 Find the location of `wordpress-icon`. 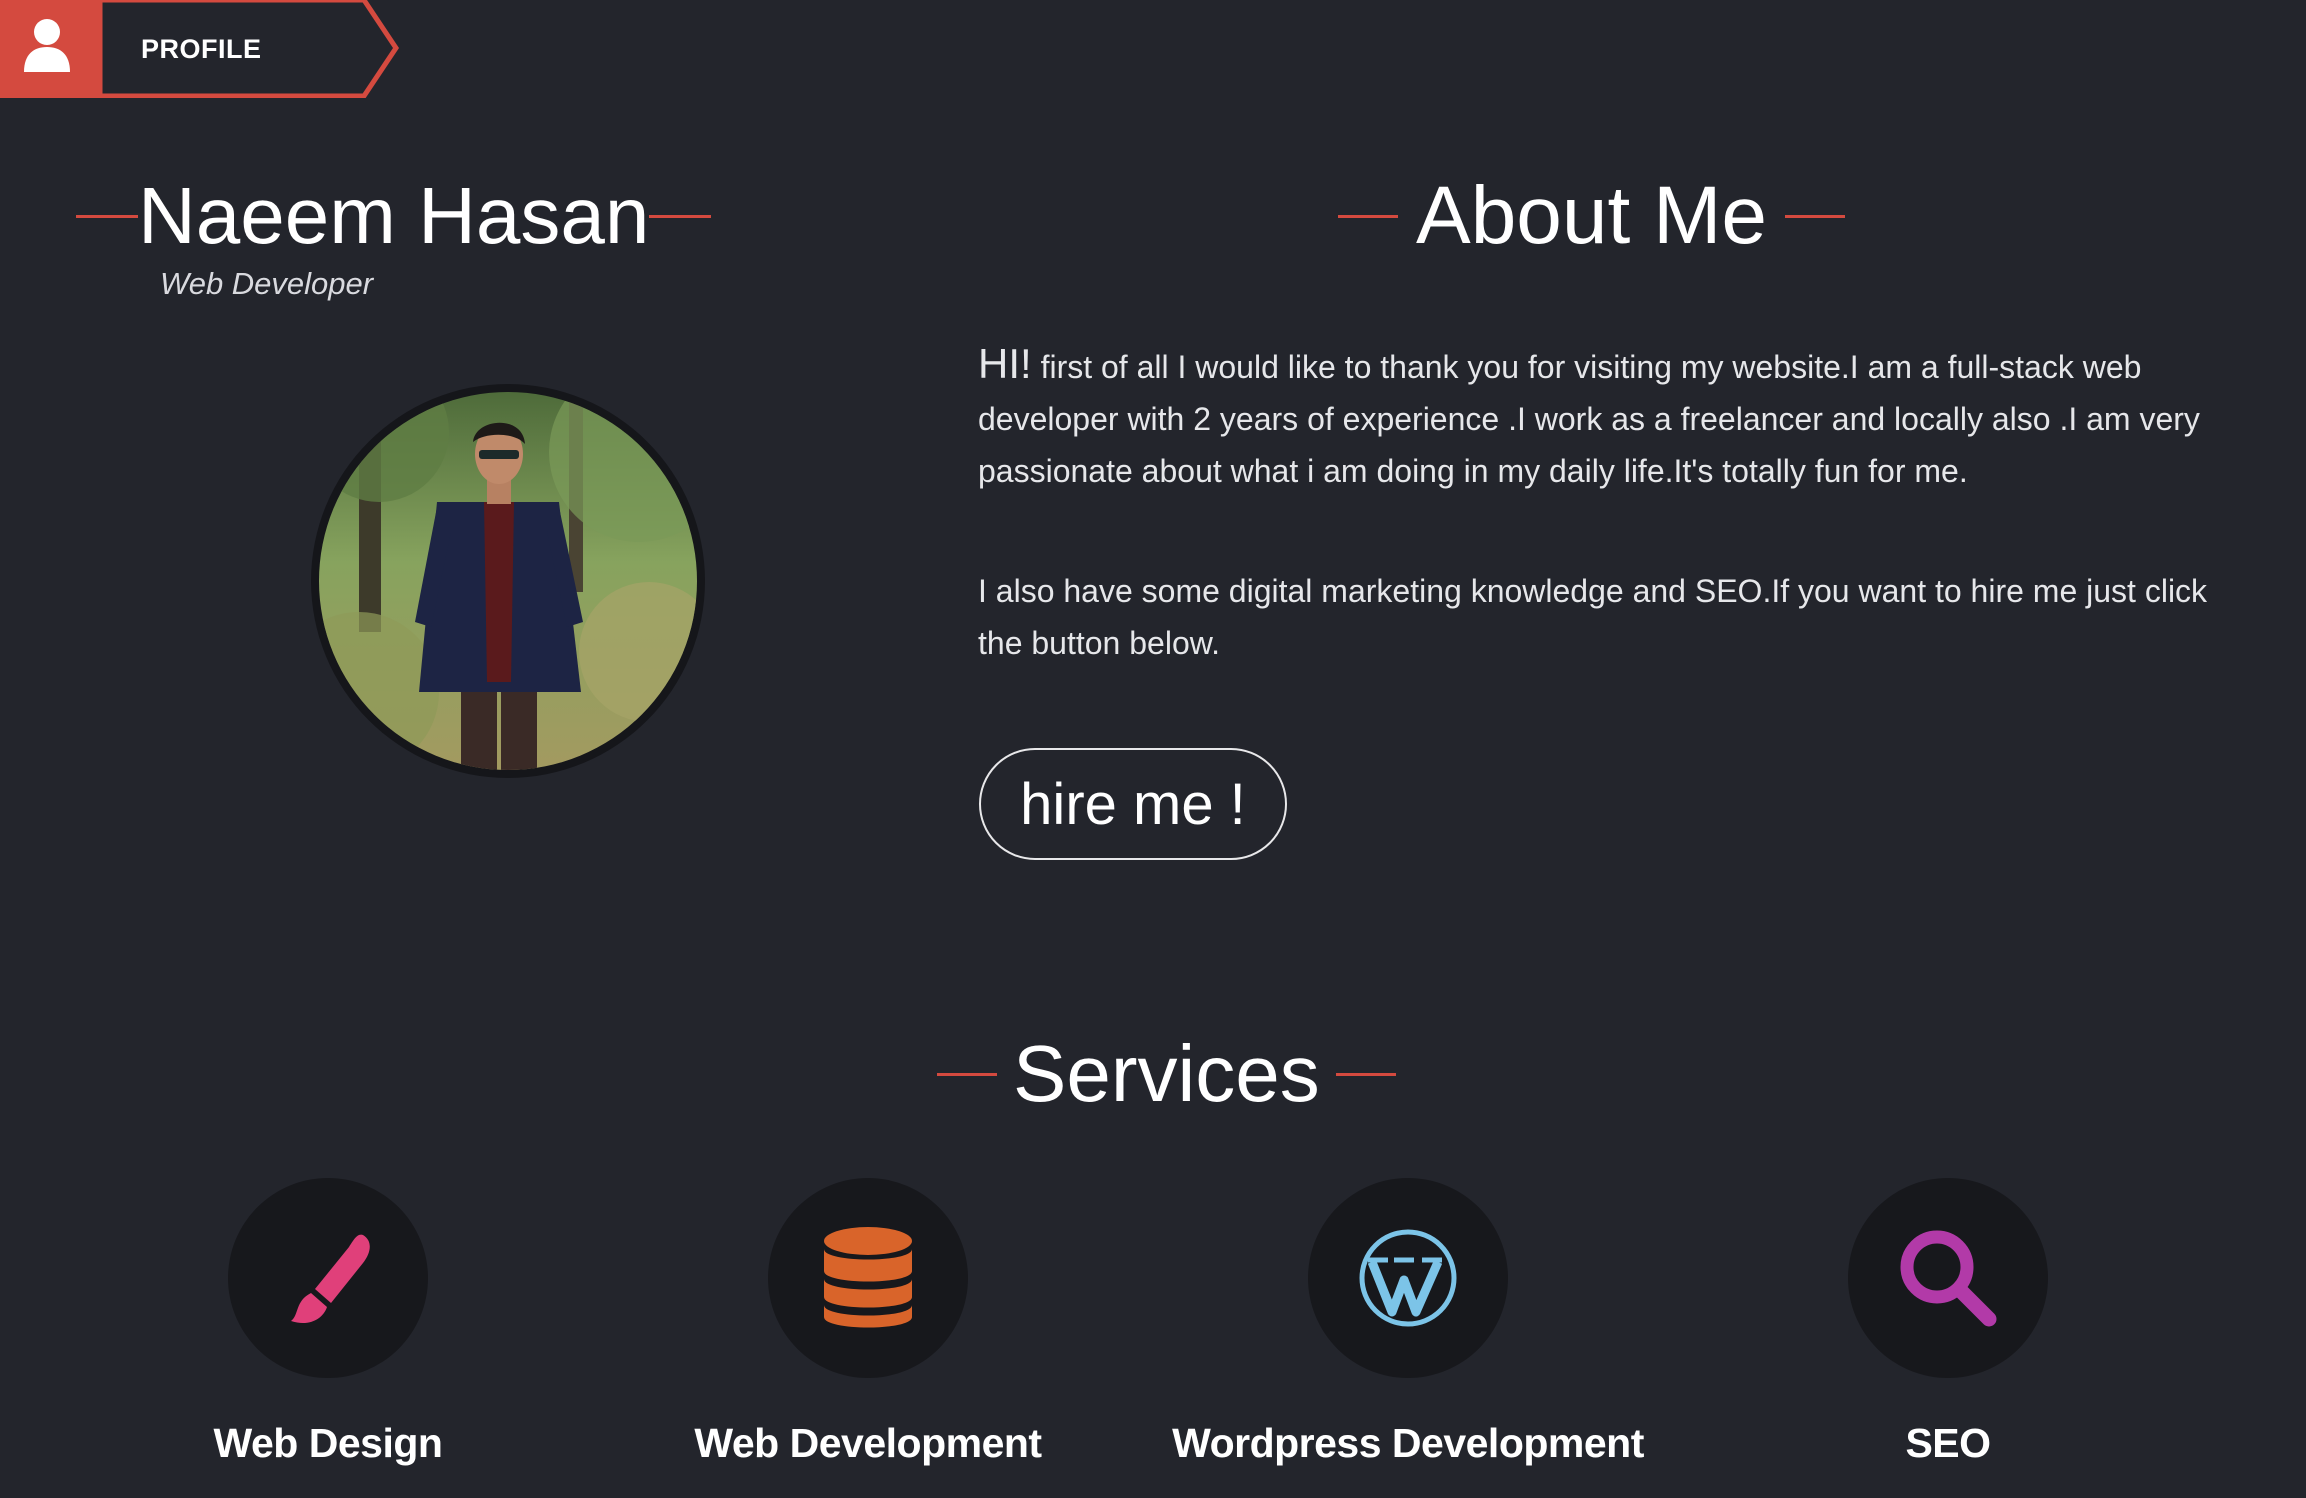

wordpress-icon is located at coordinates (1408, 1278).